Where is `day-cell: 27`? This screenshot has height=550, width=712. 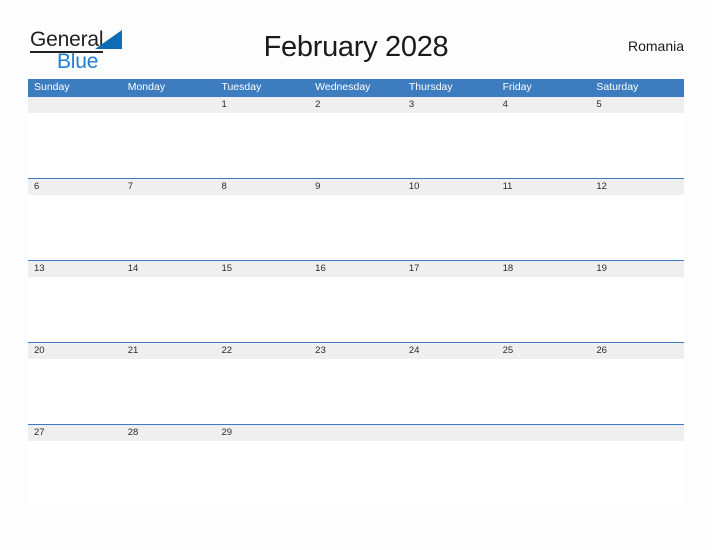
day-cell: 27 is located at coordinates (75, 433).